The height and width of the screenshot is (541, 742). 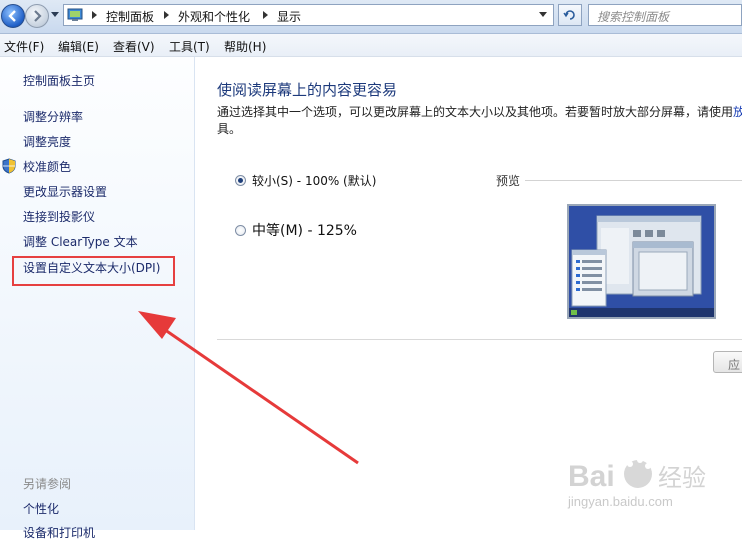 I want to click on sidebar-item-monitor-settings: 更改显示器设置, so click(x=65, y=191).